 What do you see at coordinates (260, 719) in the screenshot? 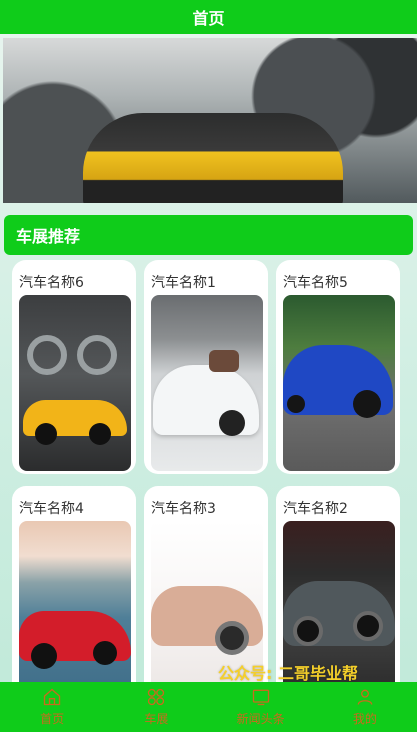
I see `nav-label: 新闻头条` at bounding box center [260, 719].